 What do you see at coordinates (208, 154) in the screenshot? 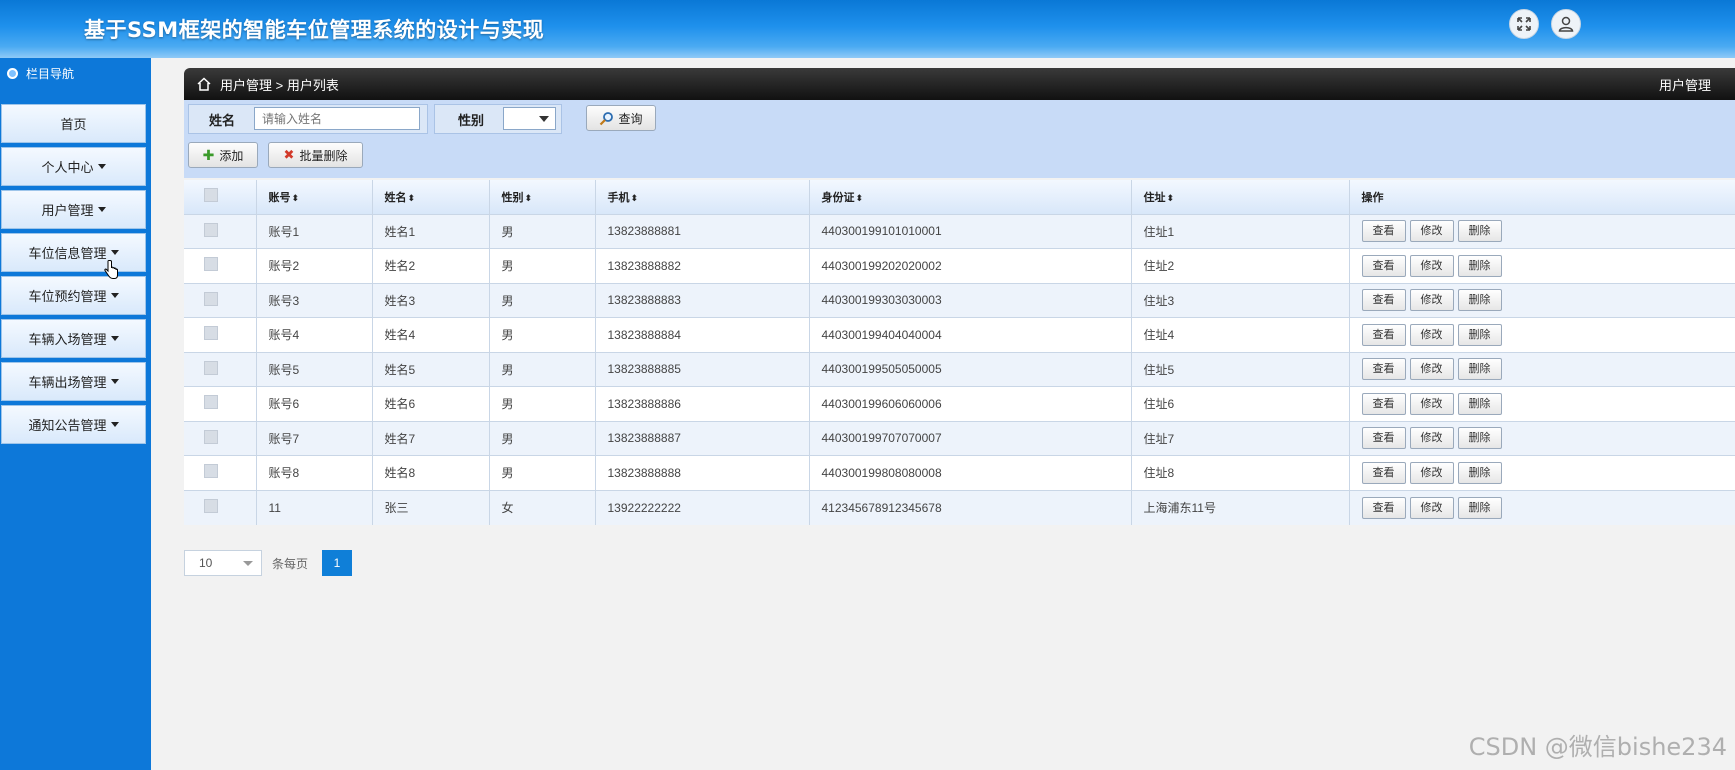
I see `plus-icon: ✚` at bounding box center [208, 154].